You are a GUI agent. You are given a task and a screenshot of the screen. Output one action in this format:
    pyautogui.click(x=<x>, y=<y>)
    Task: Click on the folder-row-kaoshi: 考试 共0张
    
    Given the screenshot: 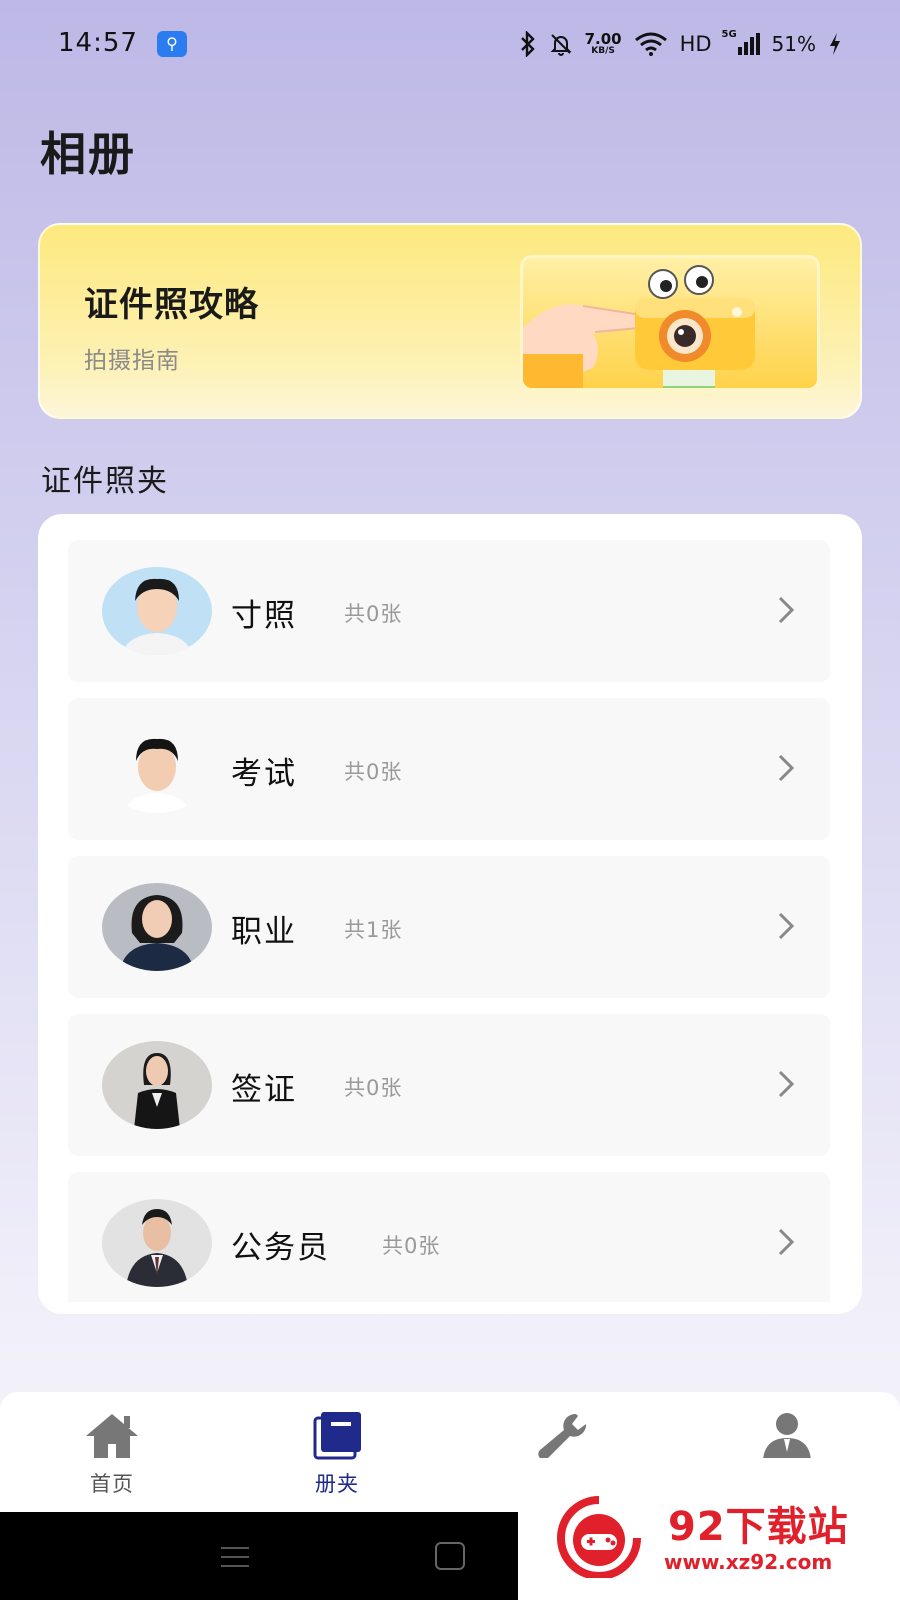 What is the action you would take?
    pyautogui.click(x=449, y=769)
    